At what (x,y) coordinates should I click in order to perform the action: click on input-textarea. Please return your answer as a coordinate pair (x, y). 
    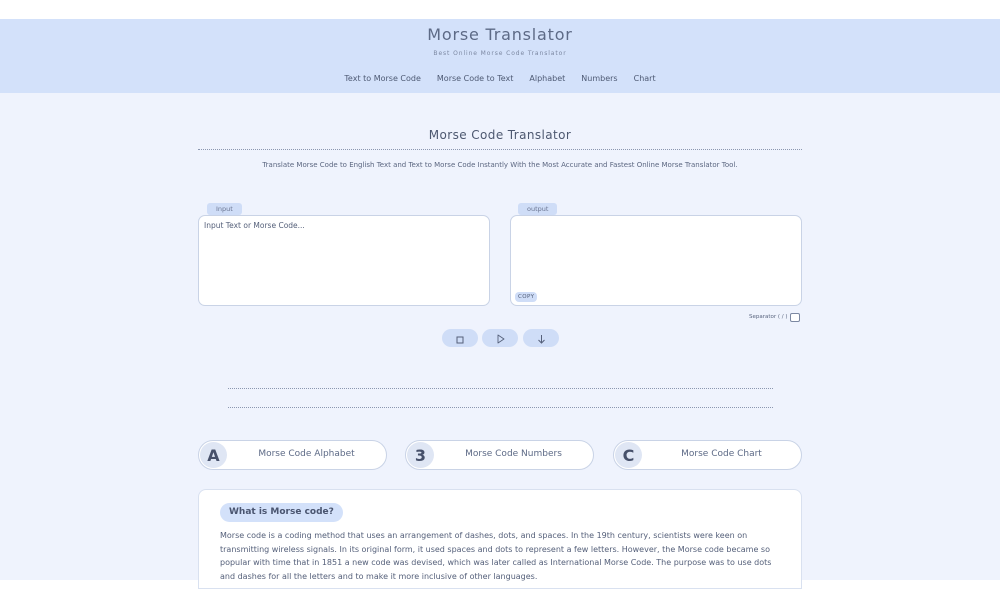
    Looking at the image, I should click on (344, 260).